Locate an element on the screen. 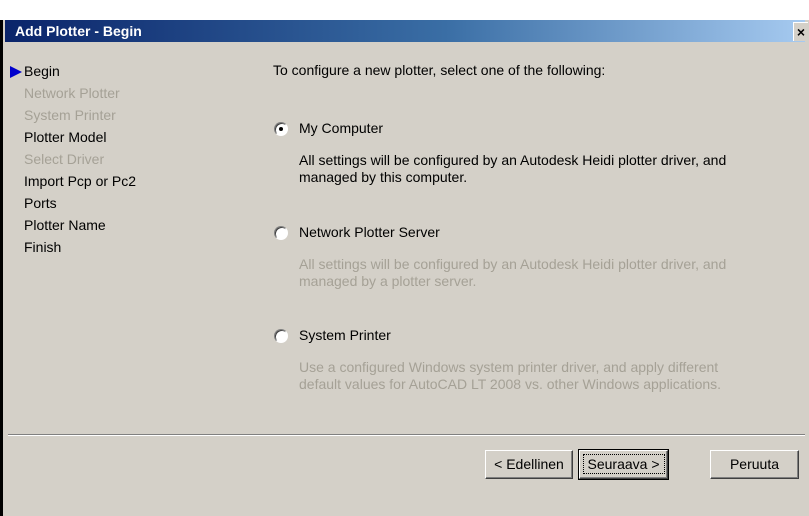  step-label: Plotter Name is located at coordinates (65, 225).